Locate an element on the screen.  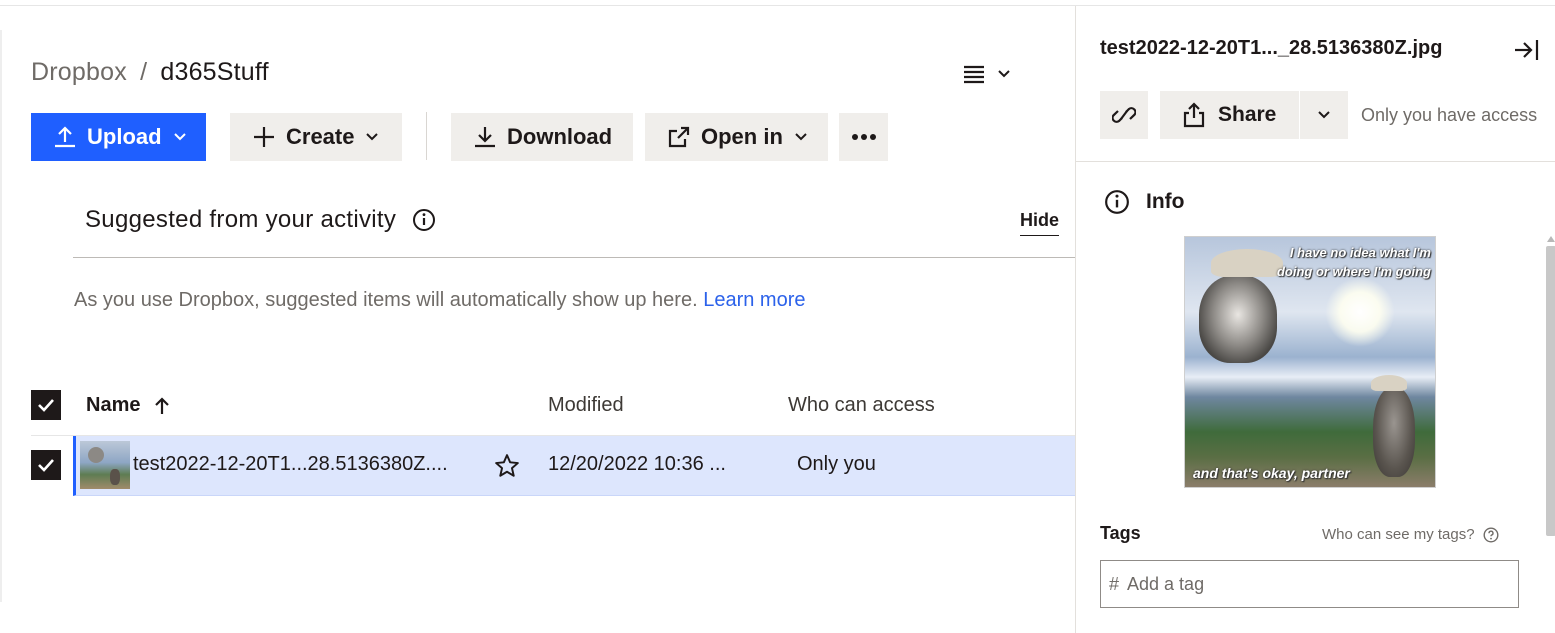
upload-label: Upload is located at coordinates (124, 136).